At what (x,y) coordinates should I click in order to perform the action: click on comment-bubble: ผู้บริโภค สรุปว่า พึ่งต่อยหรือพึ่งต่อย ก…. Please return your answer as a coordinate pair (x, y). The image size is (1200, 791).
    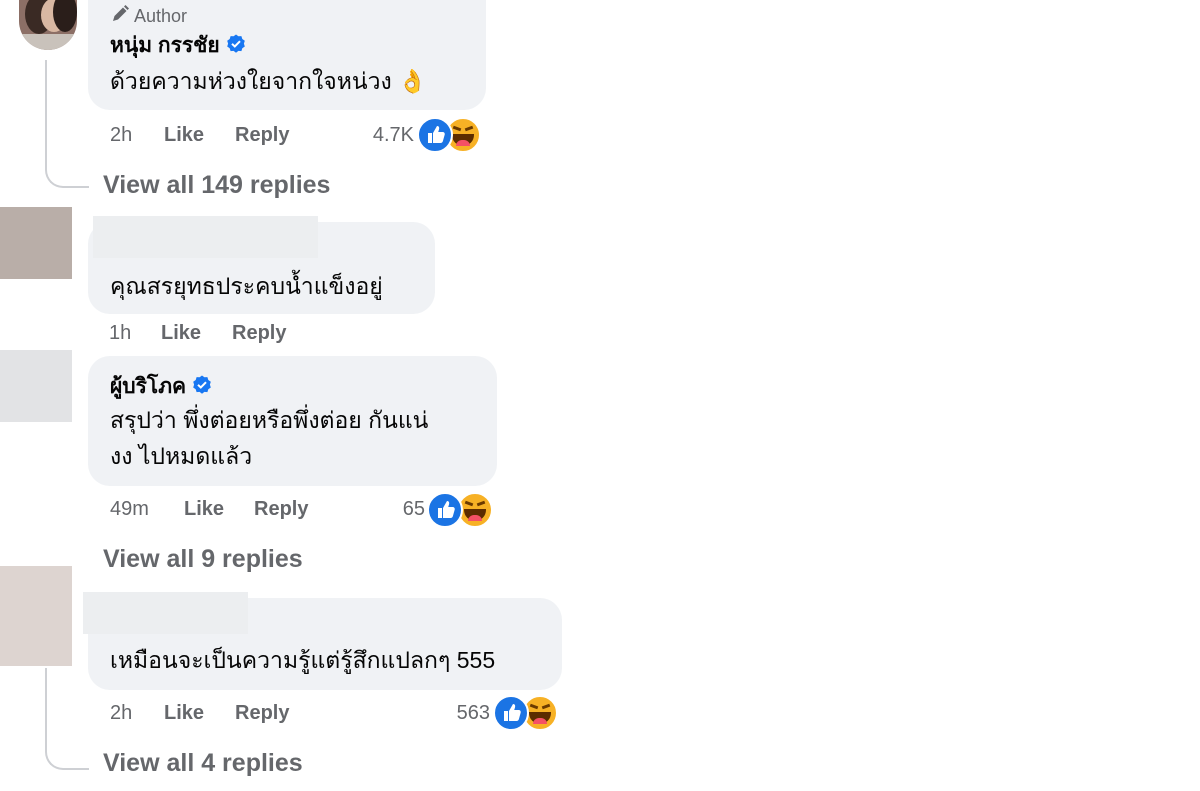
    Looking at the image, I should click on (292, 421).